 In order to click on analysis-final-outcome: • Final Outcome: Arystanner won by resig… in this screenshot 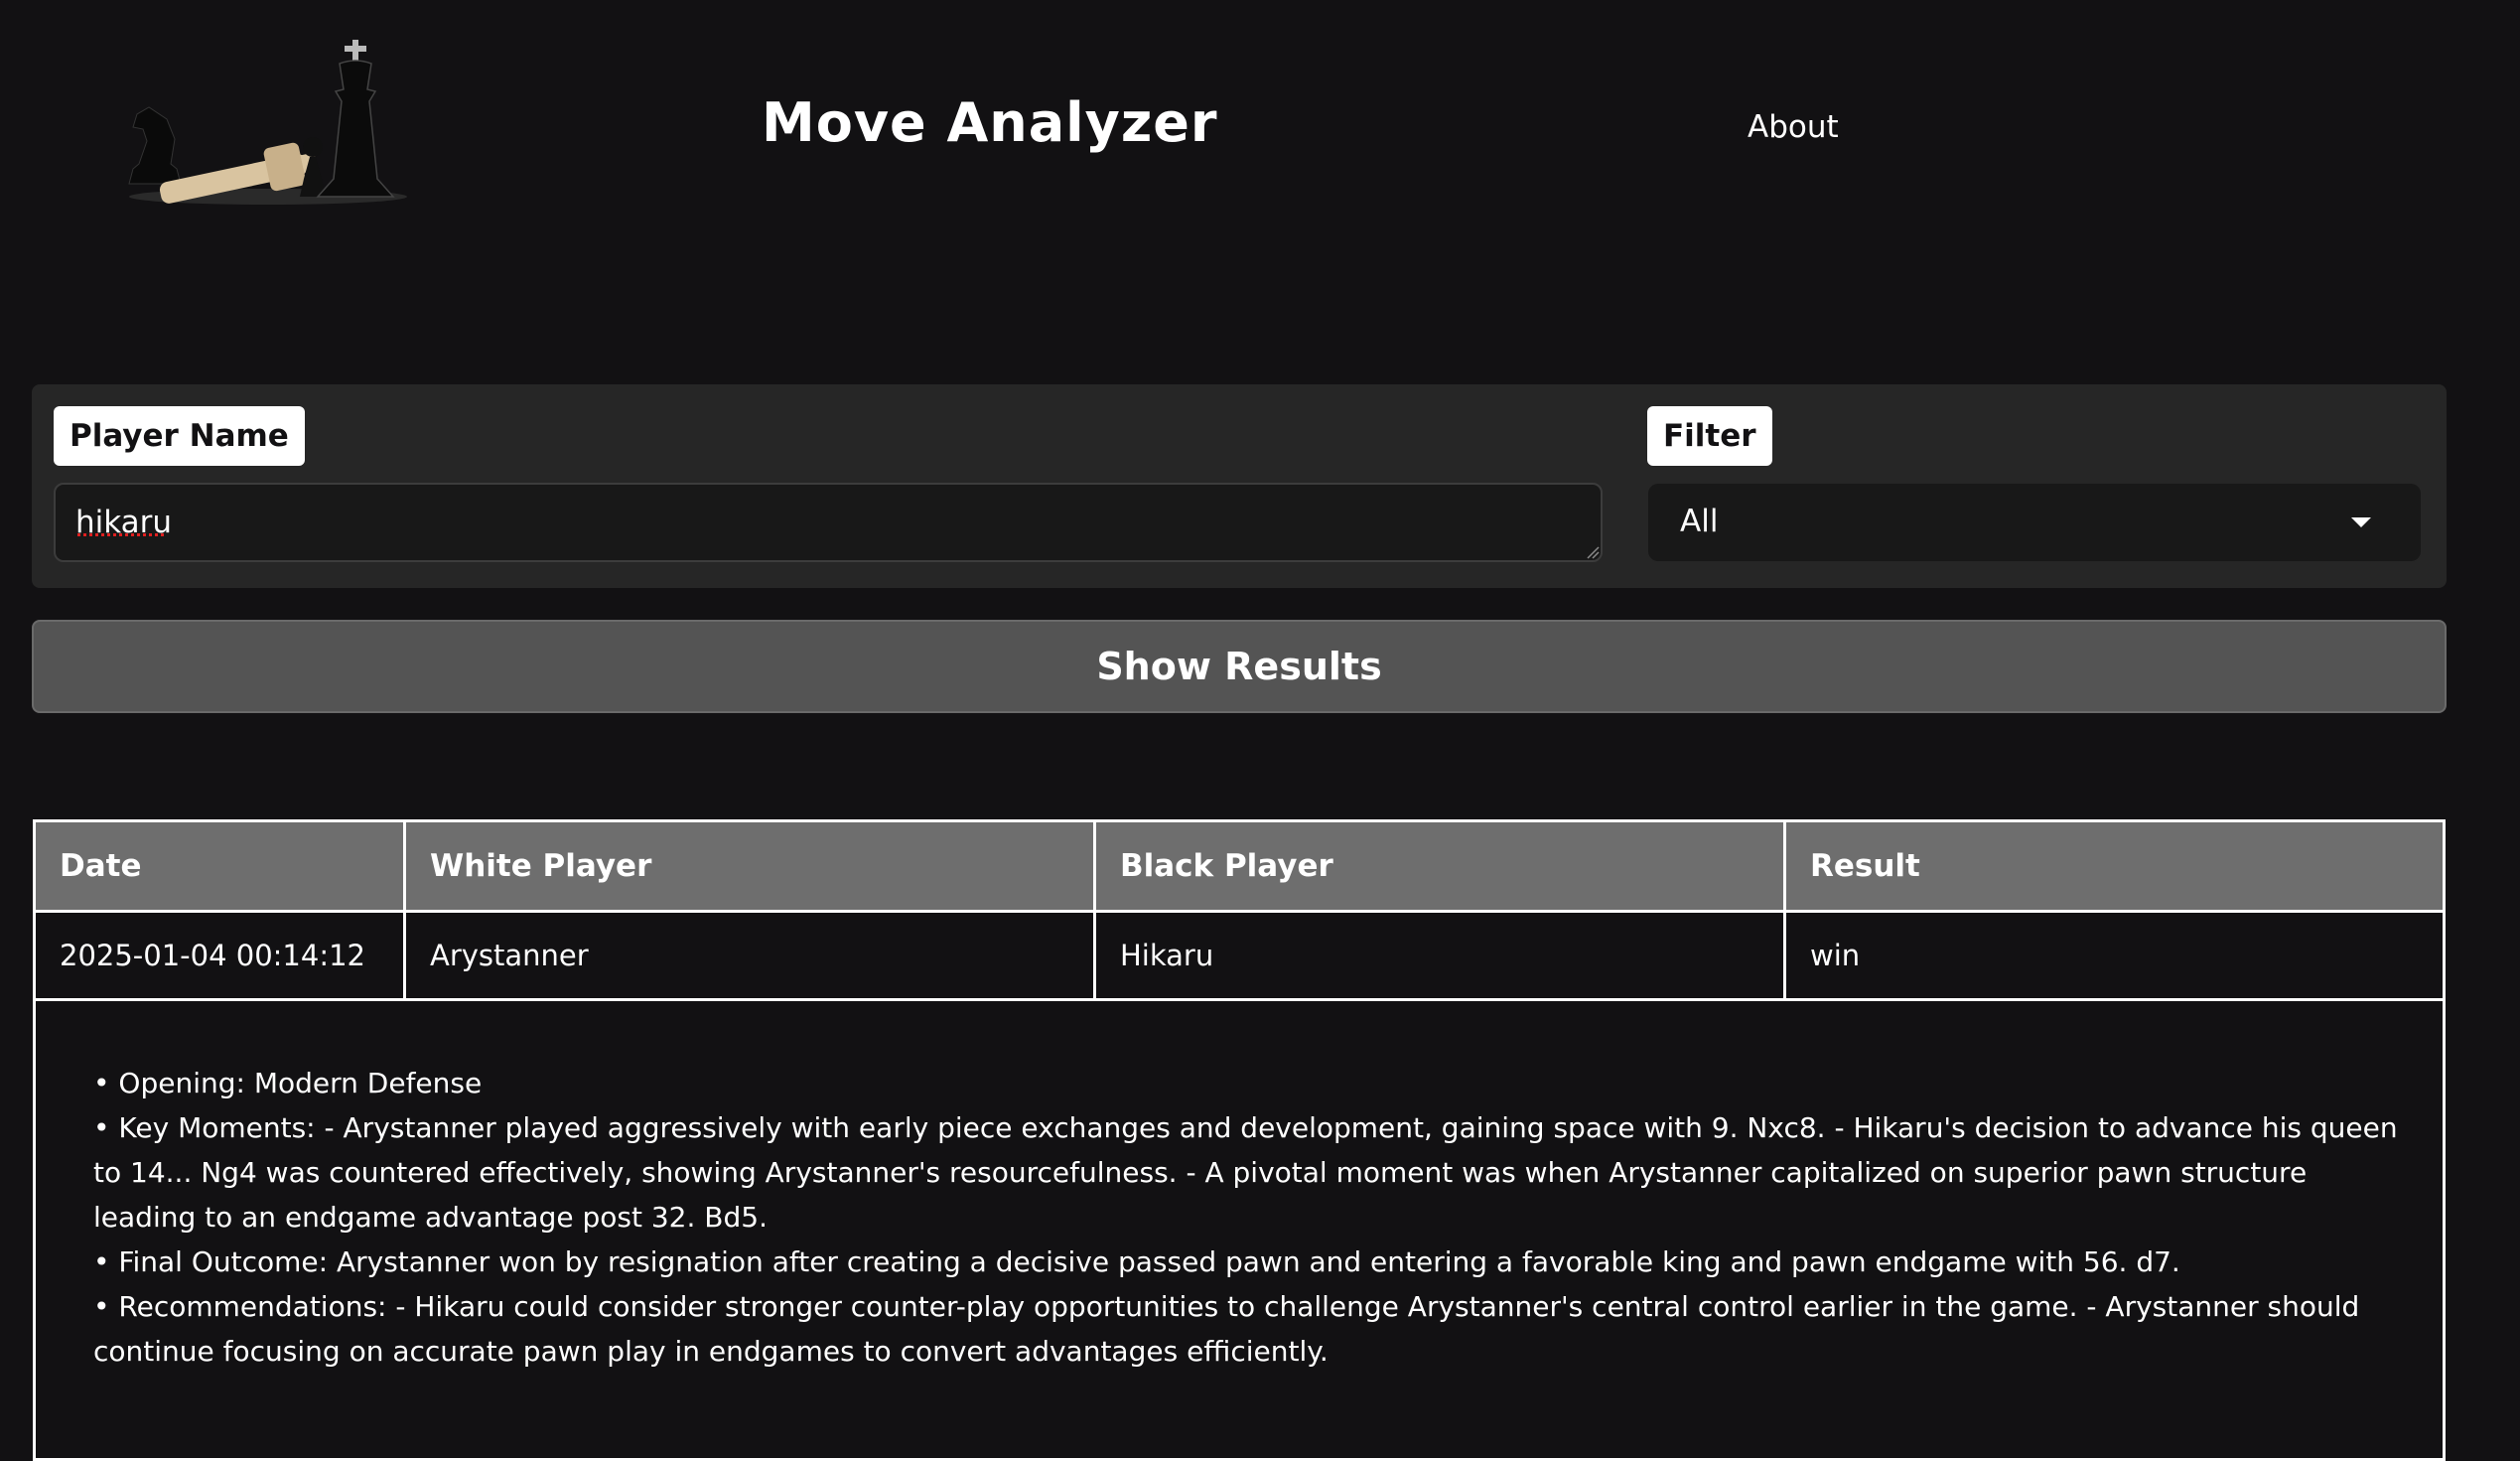, I will do `click(1136, 1261)`.